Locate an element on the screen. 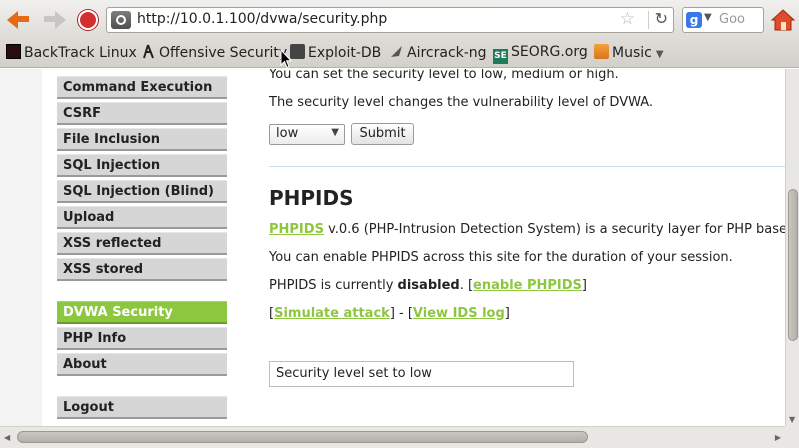  bookmark-label: Aircrack-ng is located at coordinates (447, 53).